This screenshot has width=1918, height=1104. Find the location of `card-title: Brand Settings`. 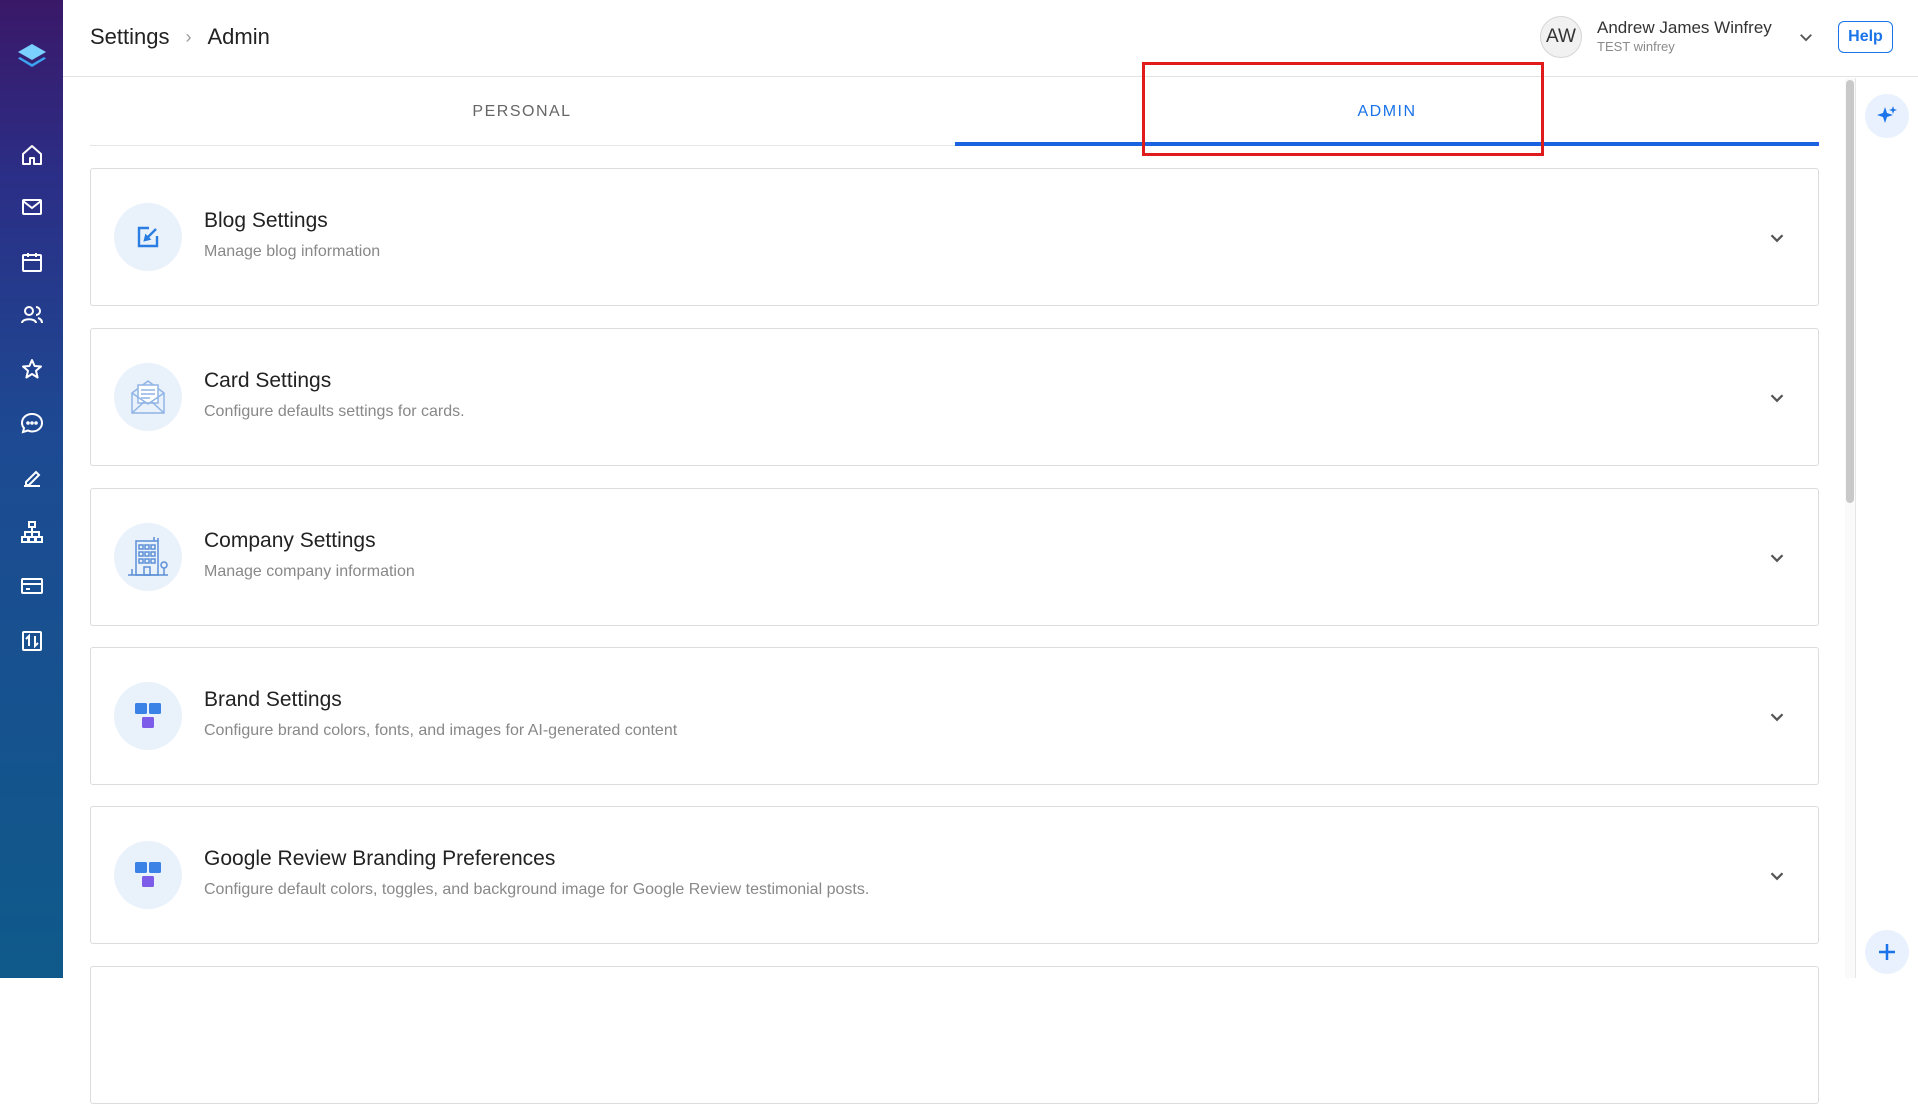

card-title: Brand Settings is located at coordinates (273, 699).